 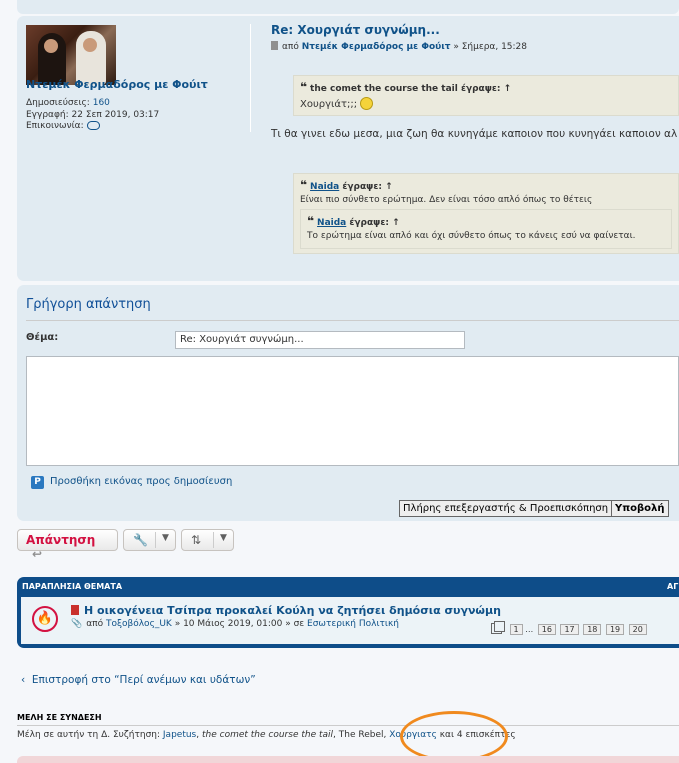 I want to click on wrench-icon: 🔧, so click(x=140, y=540).